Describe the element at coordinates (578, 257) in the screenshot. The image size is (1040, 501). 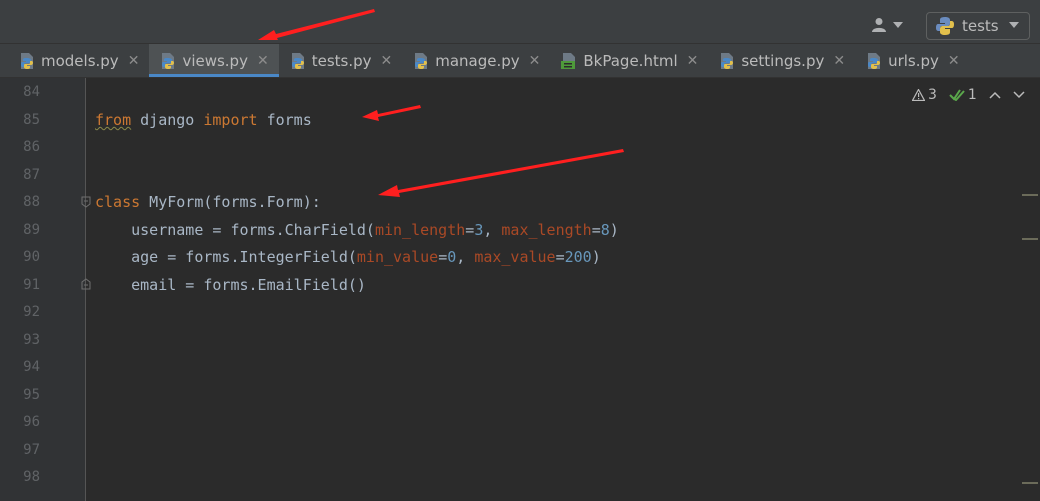
I see `number-literal: 200` at that location.